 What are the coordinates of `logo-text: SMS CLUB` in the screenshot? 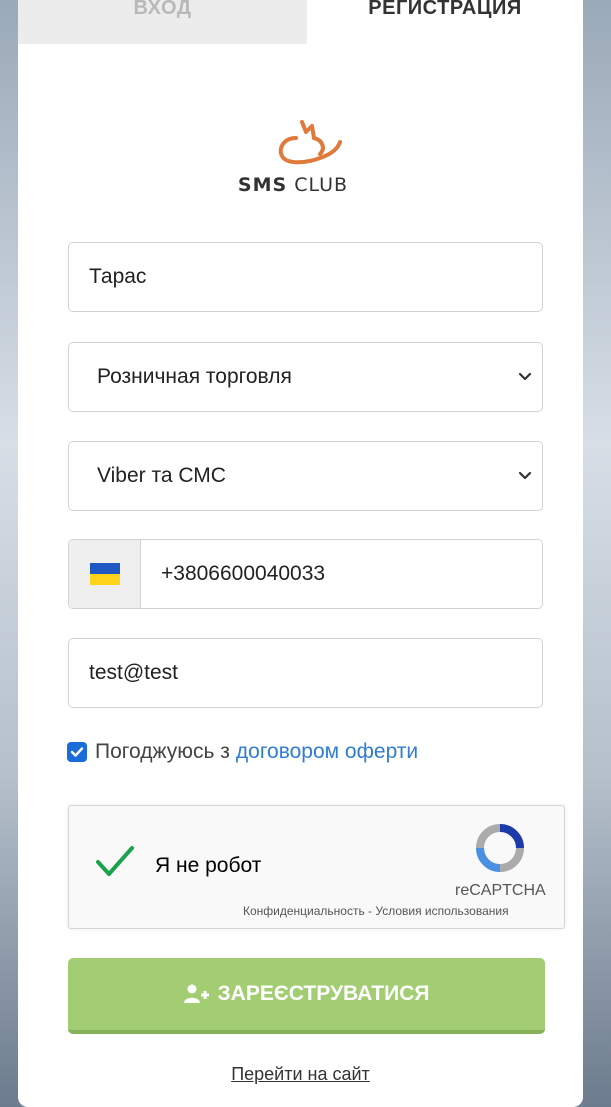 It's located at (293, 185).